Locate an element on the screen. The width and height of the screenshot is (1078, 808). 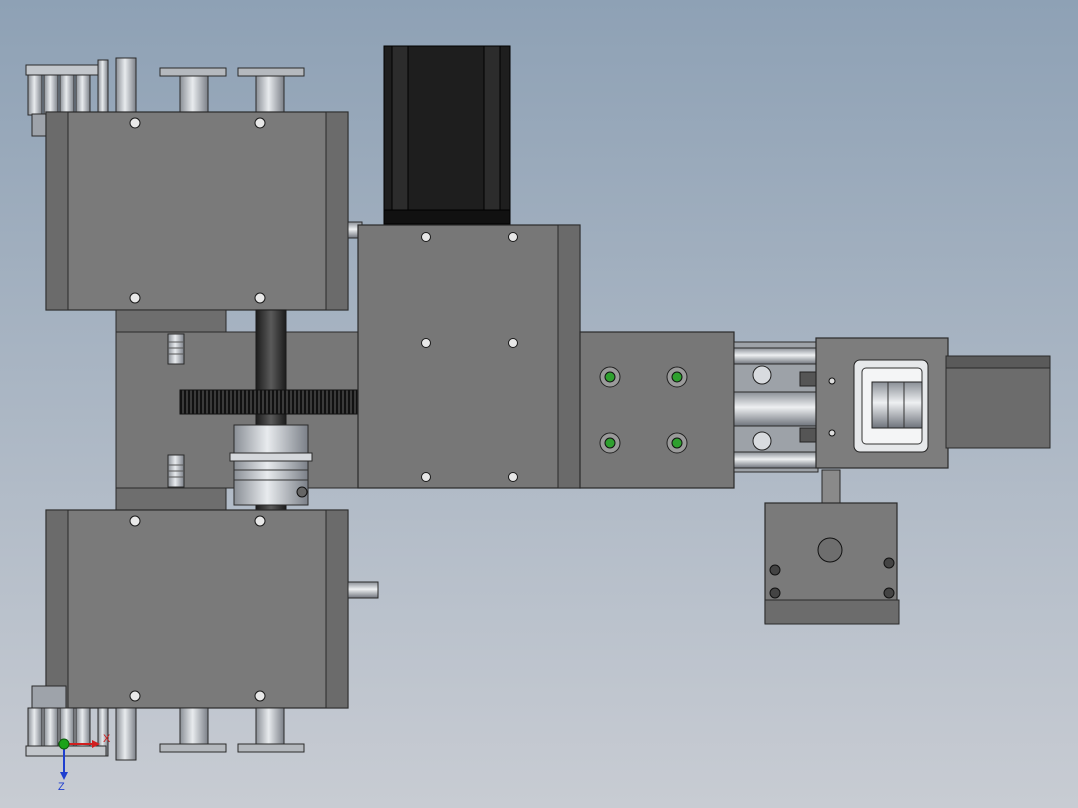
motor-mount-plate is located at coordinates (469, 356).